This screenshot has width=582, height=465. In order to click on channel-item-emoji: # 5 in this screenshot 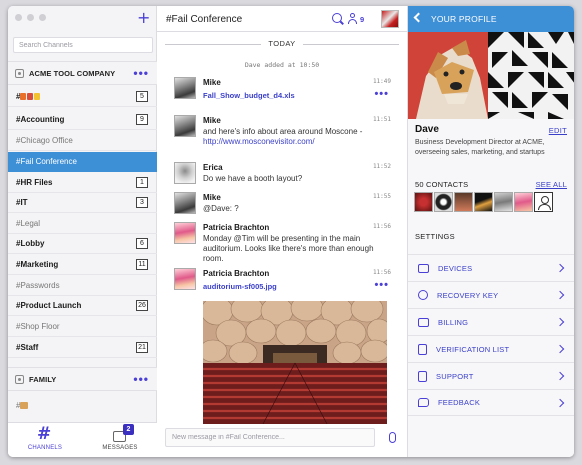, I will do `click(82, 97)`.